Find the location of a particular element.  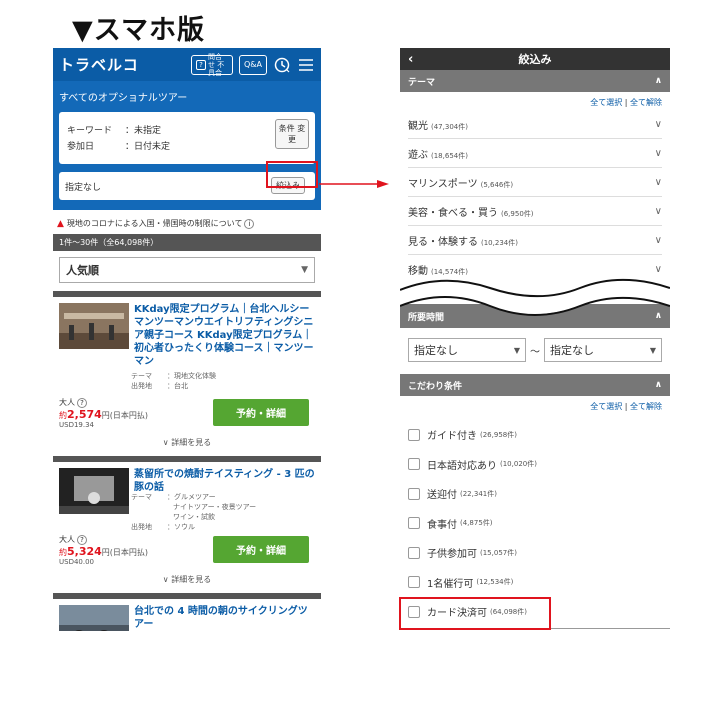

theme-label: 遊ぶ is located at coordinates (418, 155).